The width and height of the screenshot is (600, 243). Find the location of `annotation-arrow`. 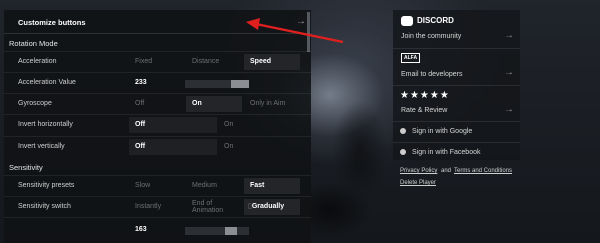

annotation-arrow is located at coordinates (295, 31).